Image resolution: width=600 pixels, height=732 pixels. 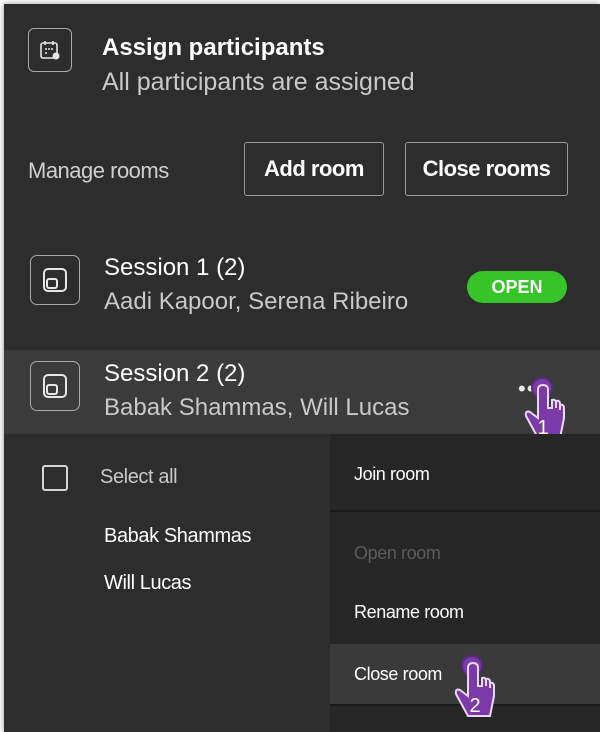 What do you see at coordinates (398, 674) in the screenshot?
I see `menu-item-label: Close room` at bounding box center [398, 674].